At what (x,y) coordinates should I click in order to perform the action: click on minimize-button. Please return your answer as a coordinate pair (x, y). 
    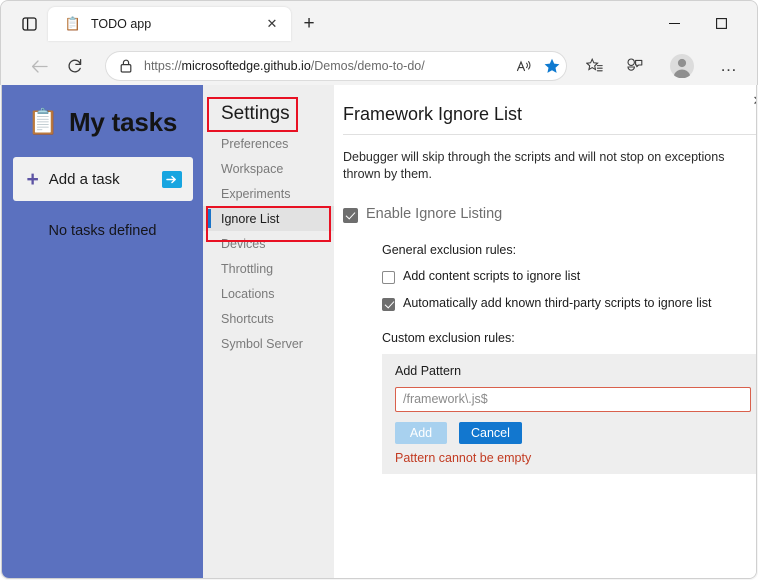
    Looking at the image, I should click on (674, 23).